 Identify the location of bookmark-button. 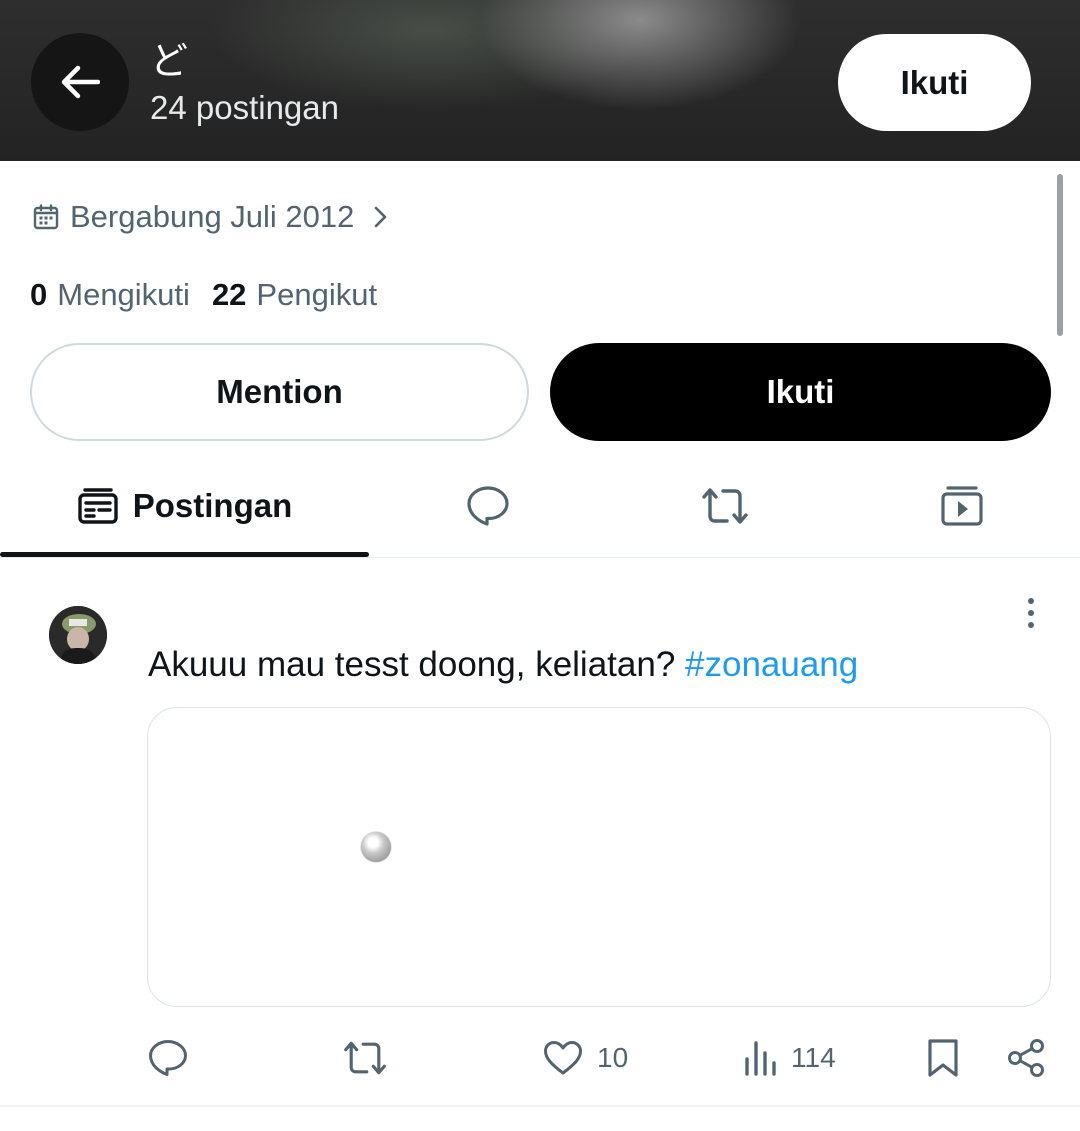
(943, 1058).